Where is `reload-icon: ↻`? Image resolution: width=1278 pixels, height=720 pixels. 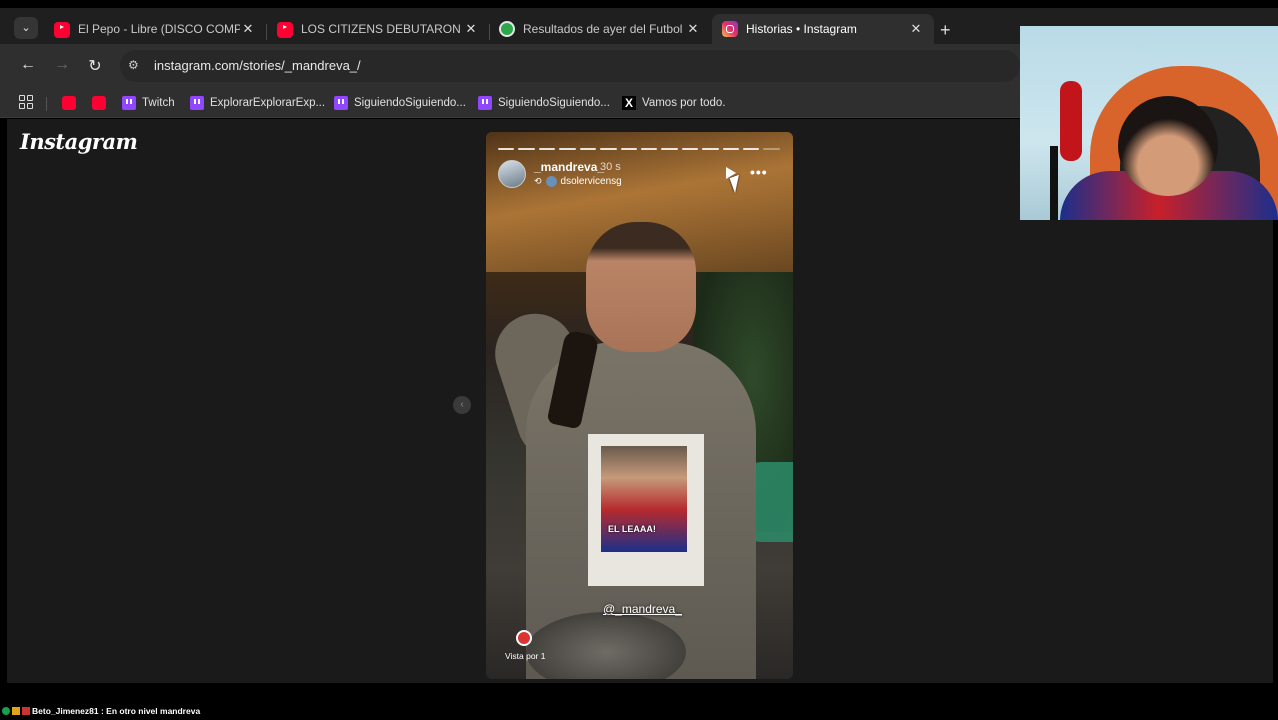 reload-icon: ↻ is located at coordinates (95, 66).